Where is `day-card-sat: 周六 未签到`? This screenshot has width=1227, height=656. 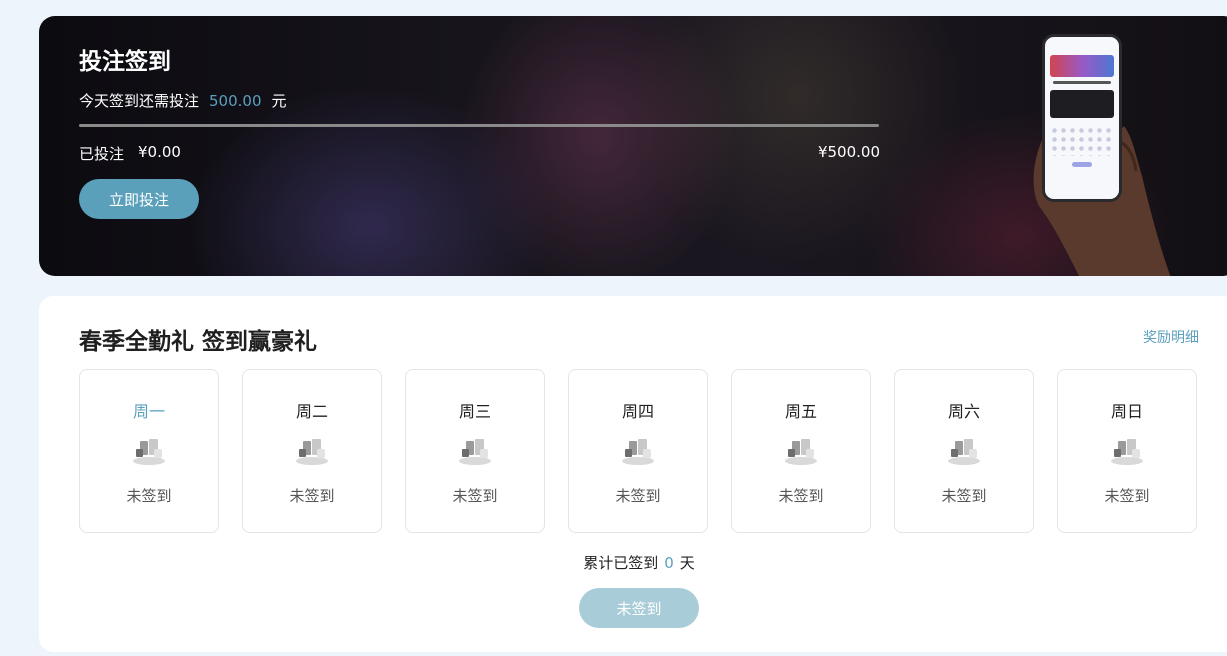
day-card-sat: 周六 未签到 is located at coordinates (964, 451).